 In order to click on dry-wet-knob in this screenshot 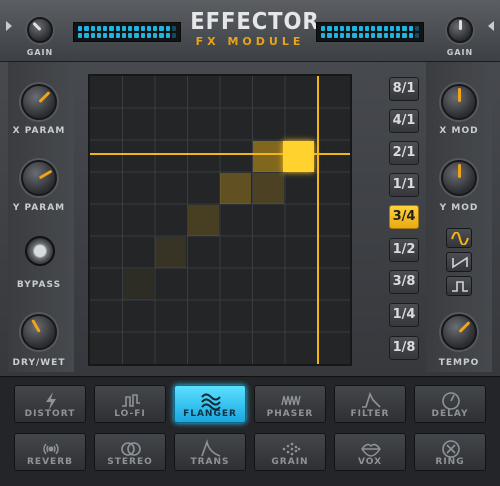, I will do `click(39, 332)`.